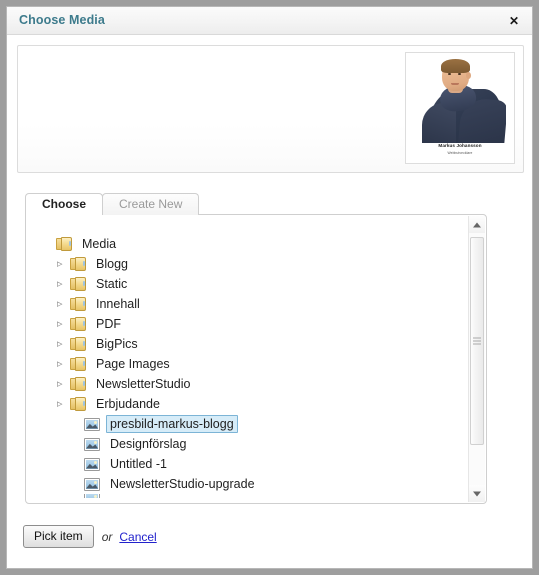 The image size is (539, 575). I want to click on tree-image-row: NewsletterStudio-upgrade, so click(248, 484).